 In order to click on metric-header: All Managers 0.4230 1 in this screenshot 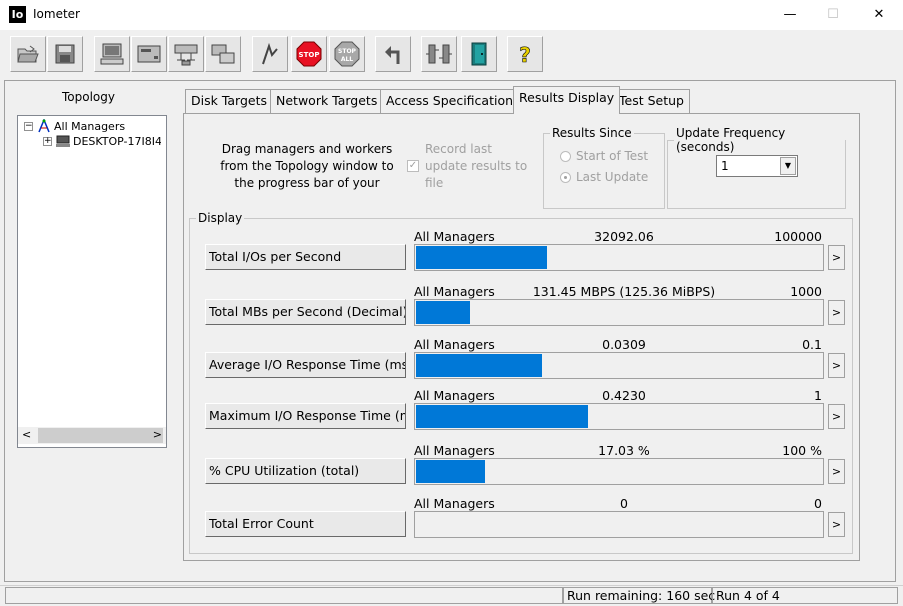, I will do `click(619, 395)`.